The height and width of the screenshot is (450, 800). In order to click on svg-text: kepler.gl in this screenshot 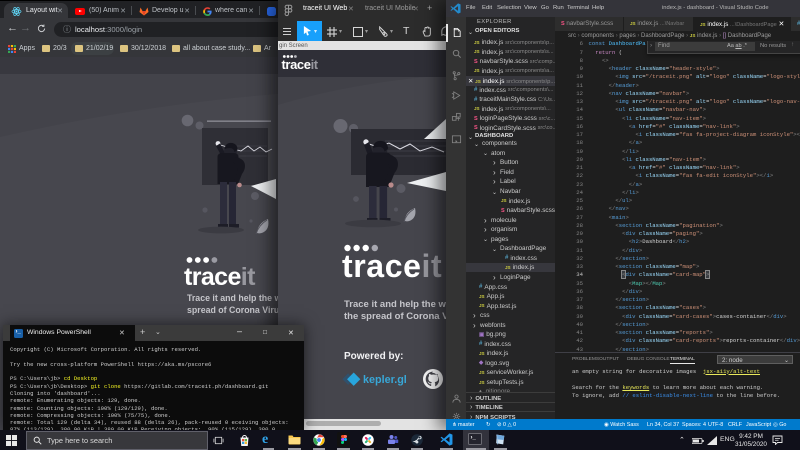, I will do `click(385, 380)`.